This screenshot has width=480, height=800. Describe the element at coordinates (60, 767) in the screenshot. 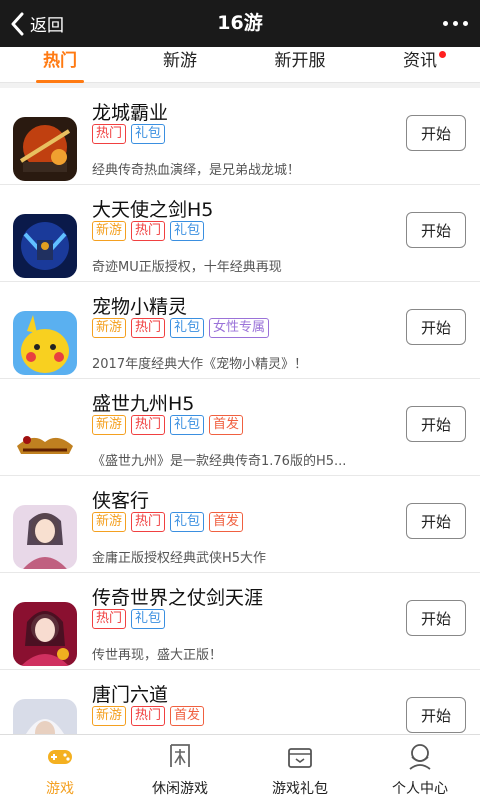

I see `nav-games: 游戏` at that location.